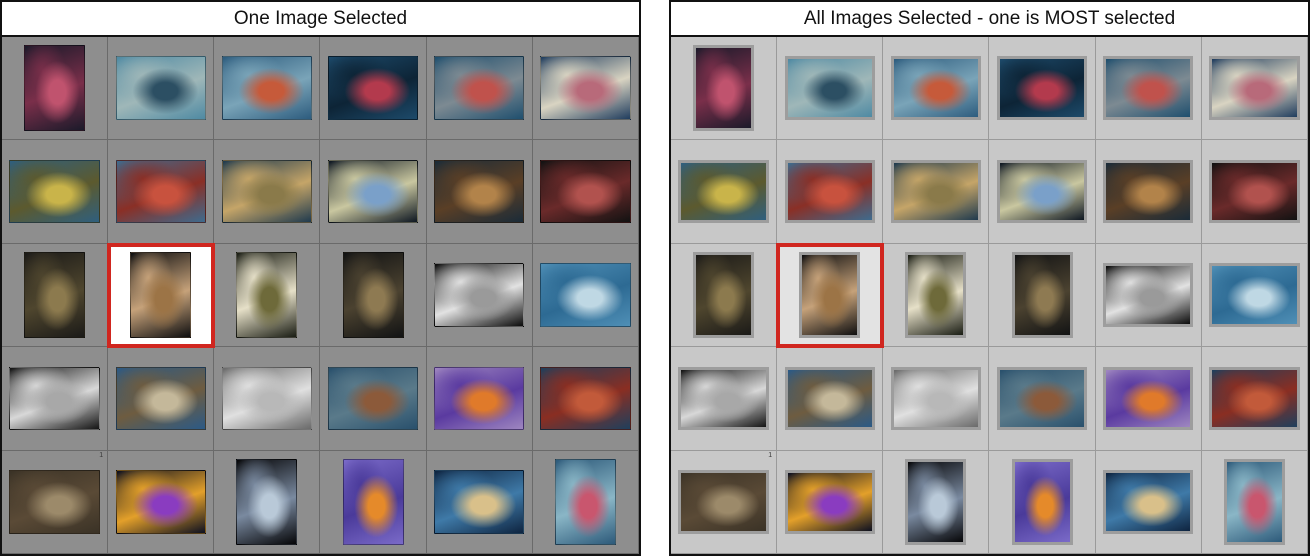 The height and width of the screenshot is (557, 1310). I want to click on thumbnail-red-frogfish, so click(585, 191).